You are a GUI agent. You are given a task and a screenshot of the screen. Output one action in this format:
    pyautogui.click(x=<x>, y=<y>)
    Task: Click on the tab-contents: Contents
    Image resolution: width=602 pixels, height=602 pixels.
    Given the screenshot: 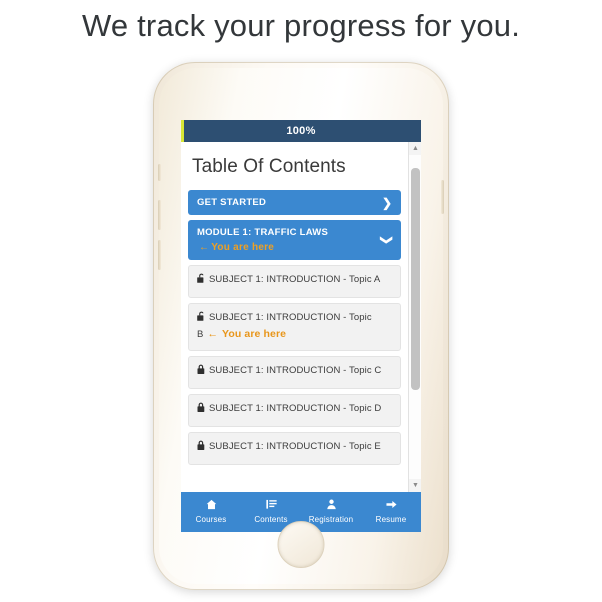 What is the action you would take?
    pyautogui.click(x=271, y=512)
    